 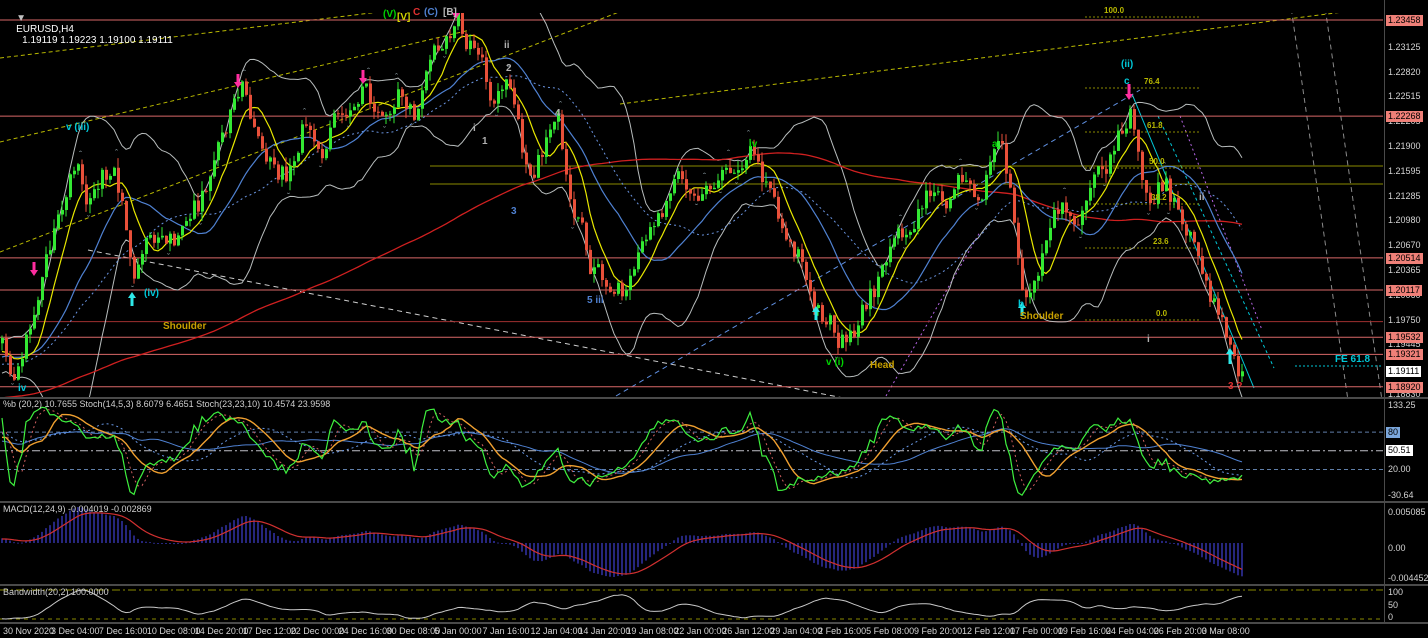 What do you see at coordinates (1404, 270) in the screenshot?
I see `price-label: 1.20365` at bounding box center [1404, 270].